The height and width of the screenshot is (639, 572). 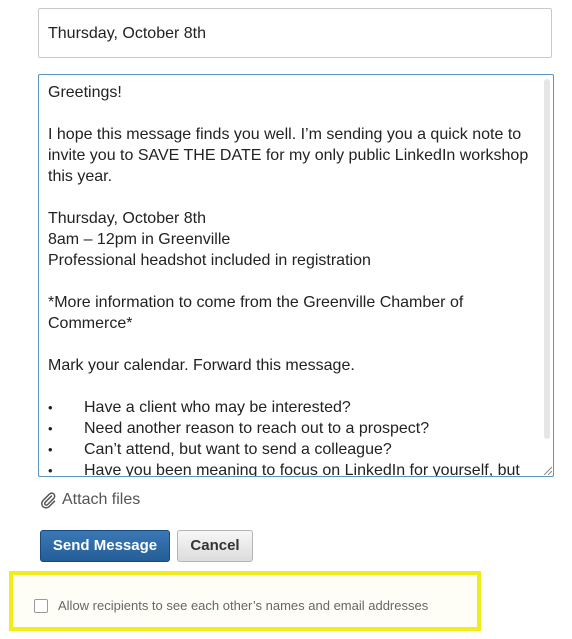 I want to click on cancel-button: Cancel, so click(x=215, y=546).